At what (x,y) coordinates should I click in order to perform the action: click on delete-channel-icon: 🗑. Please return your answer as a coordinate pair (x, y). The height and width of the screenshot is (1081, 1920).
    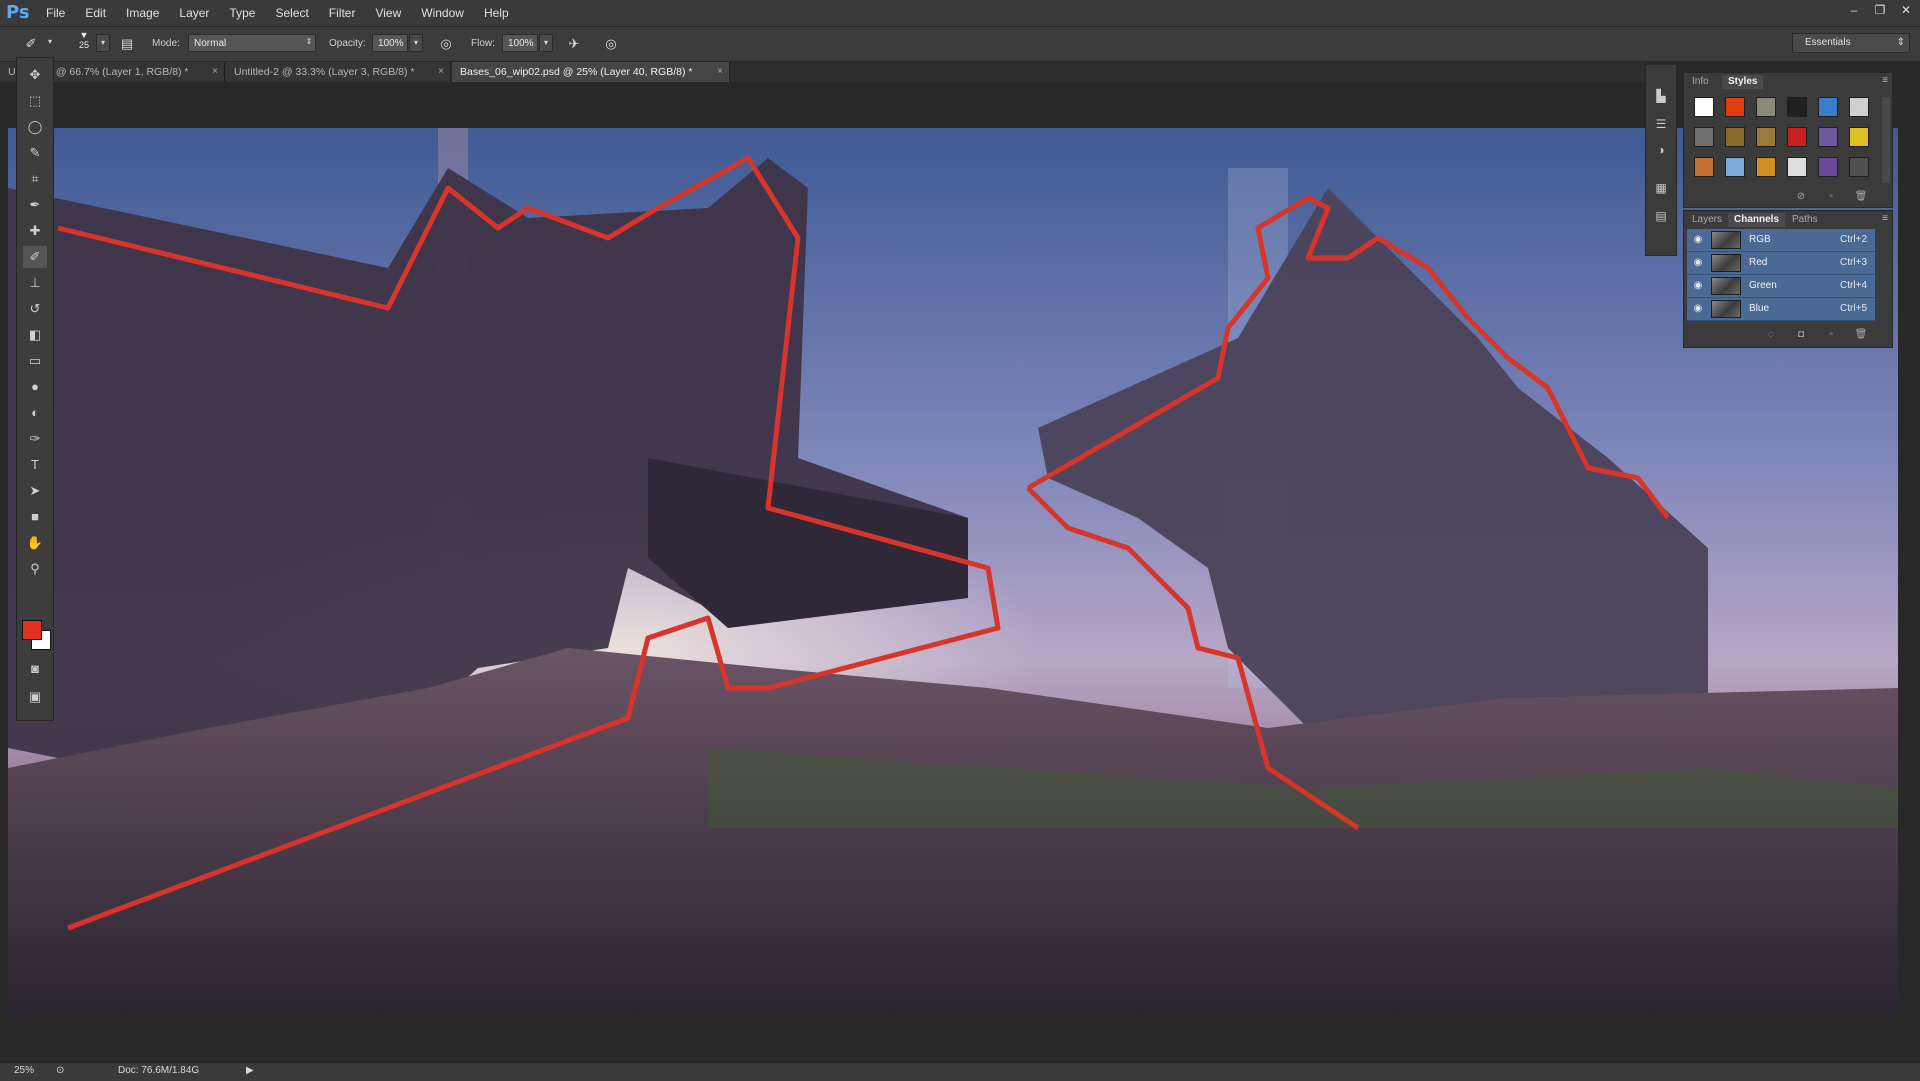
    Looking at the image, I should click on (1861, 335).